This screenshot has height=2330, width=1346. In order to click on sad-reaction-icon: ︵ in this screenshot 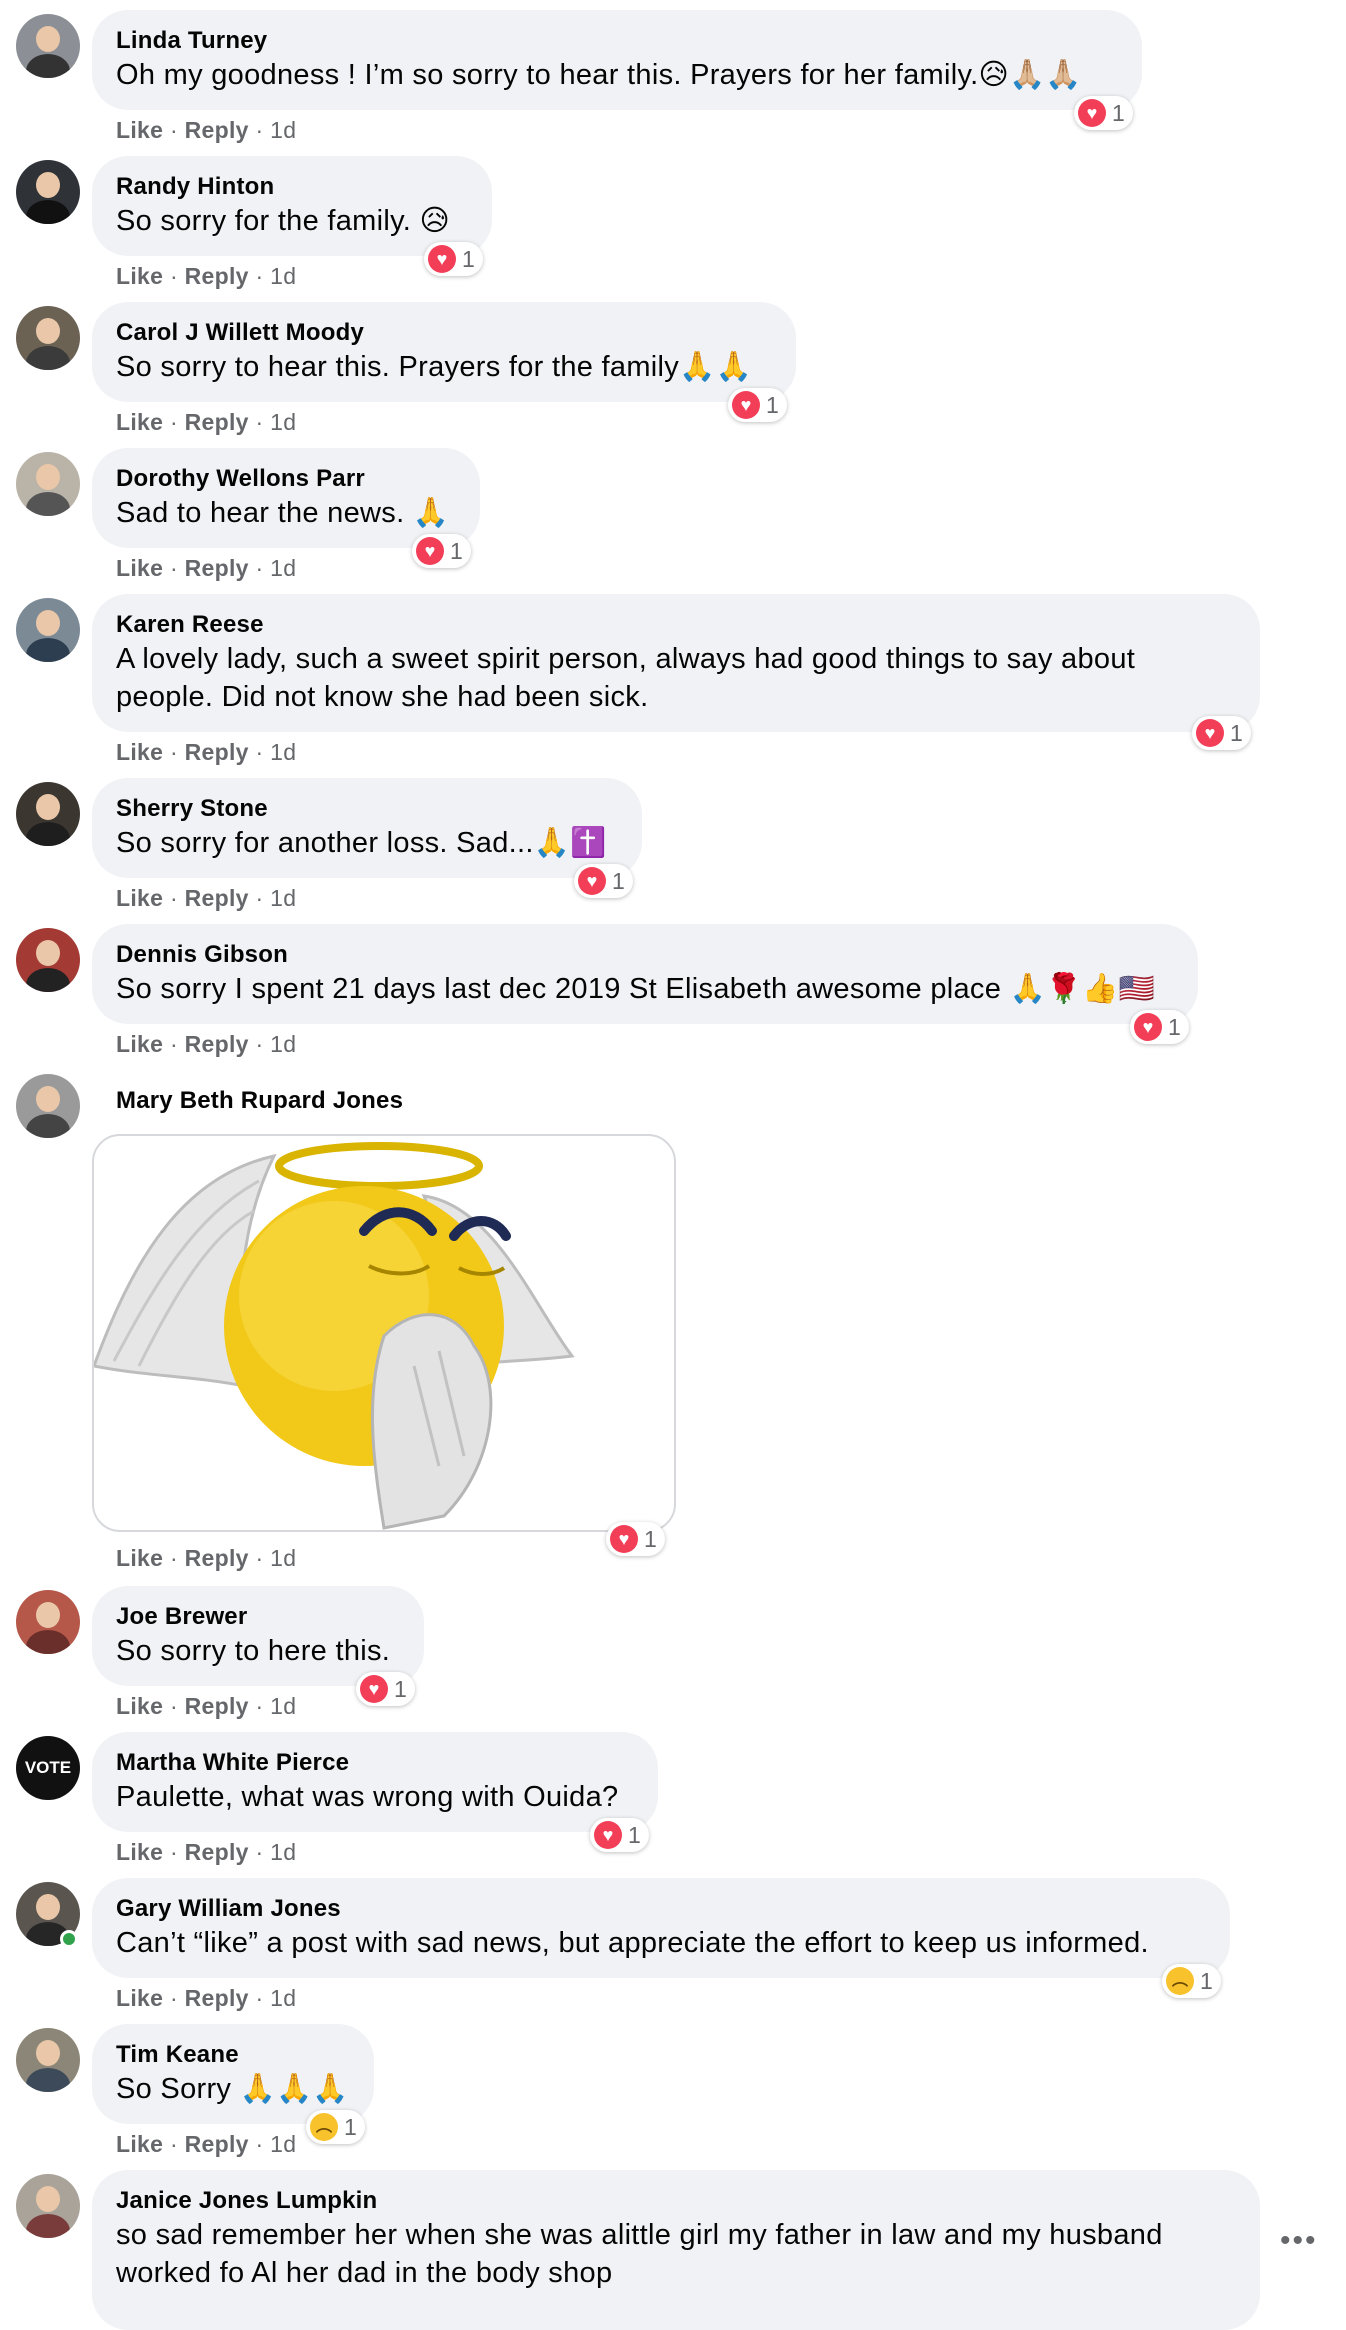, I will do `click(1180, 1981)`.